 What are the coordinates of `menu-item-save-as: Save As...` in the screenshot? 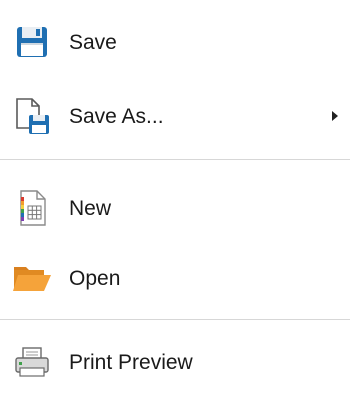 It's located at (175, 116).